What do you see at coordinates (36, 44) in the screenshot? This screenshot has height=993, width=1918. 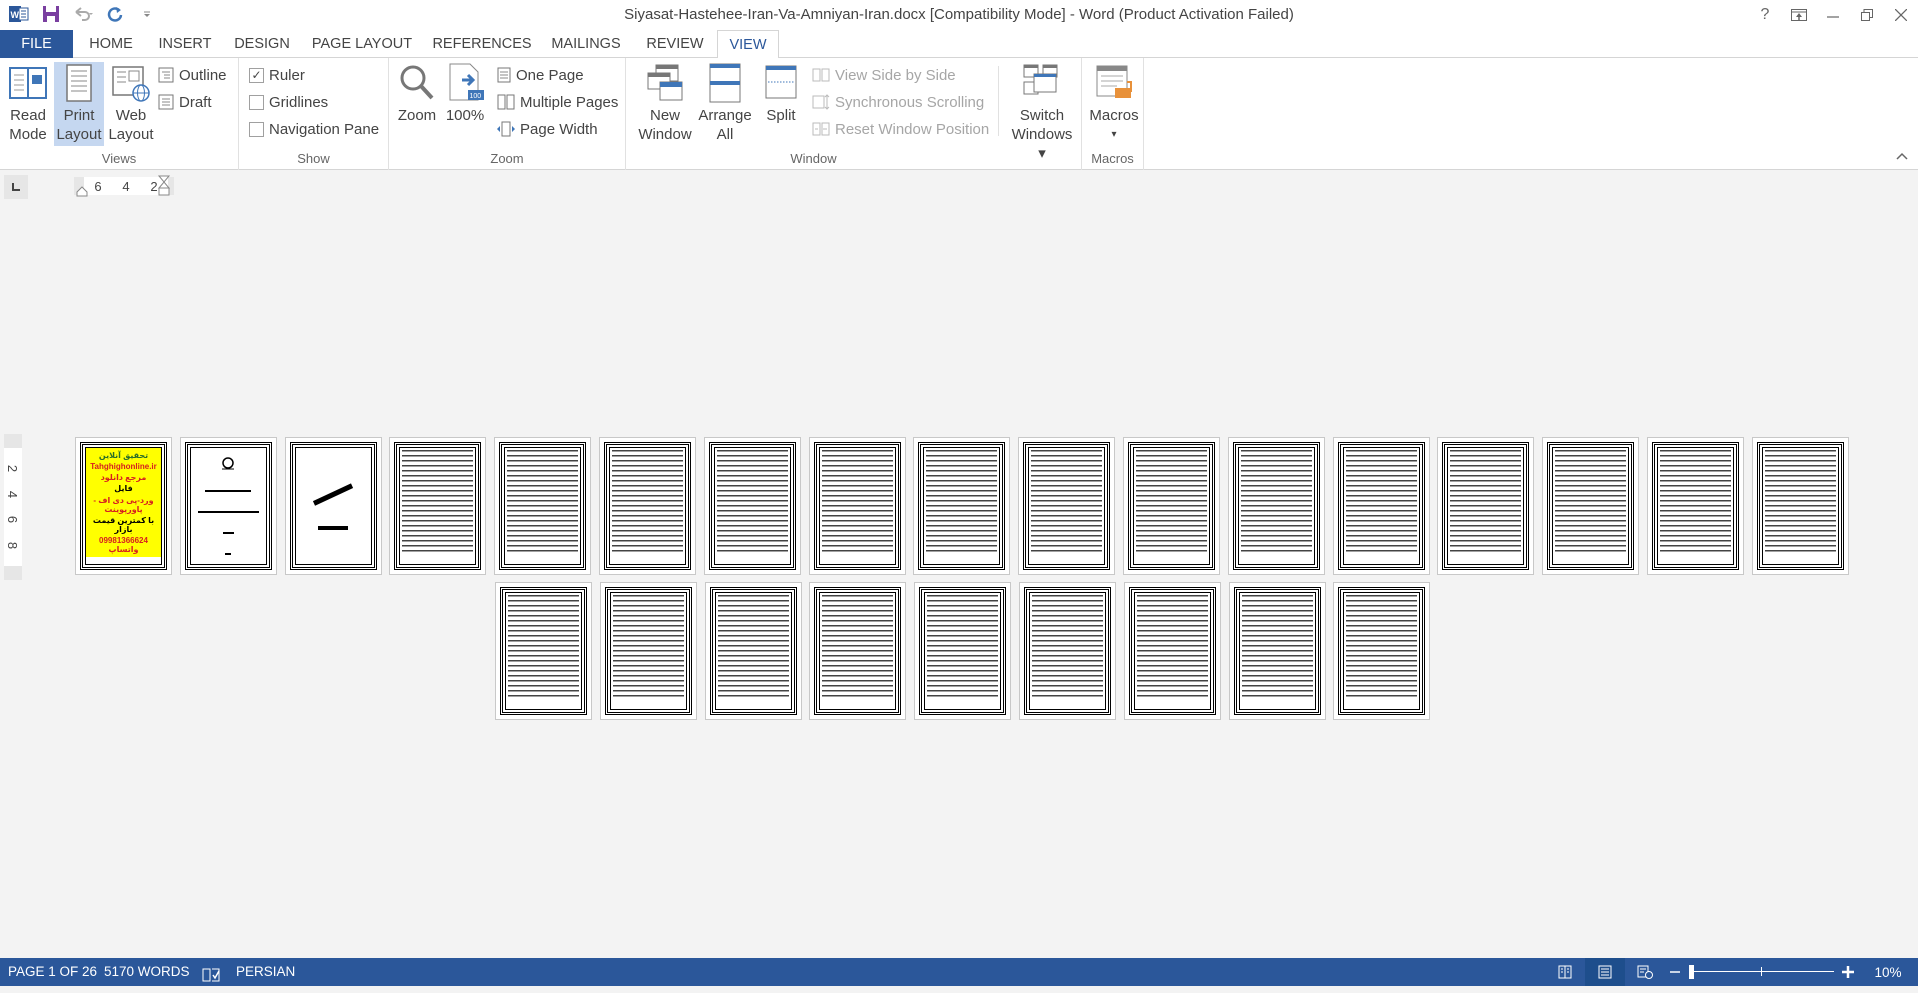 I see `tab-file: FILE` at bounding box center [36, 44].